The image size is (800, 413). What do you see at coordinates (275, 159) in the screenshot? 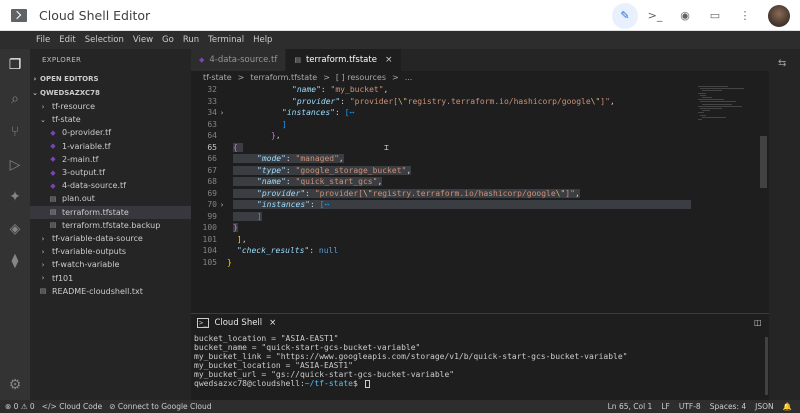
I see `code-line: 66 "mode": "managed",` at bounding box center [275, 159].